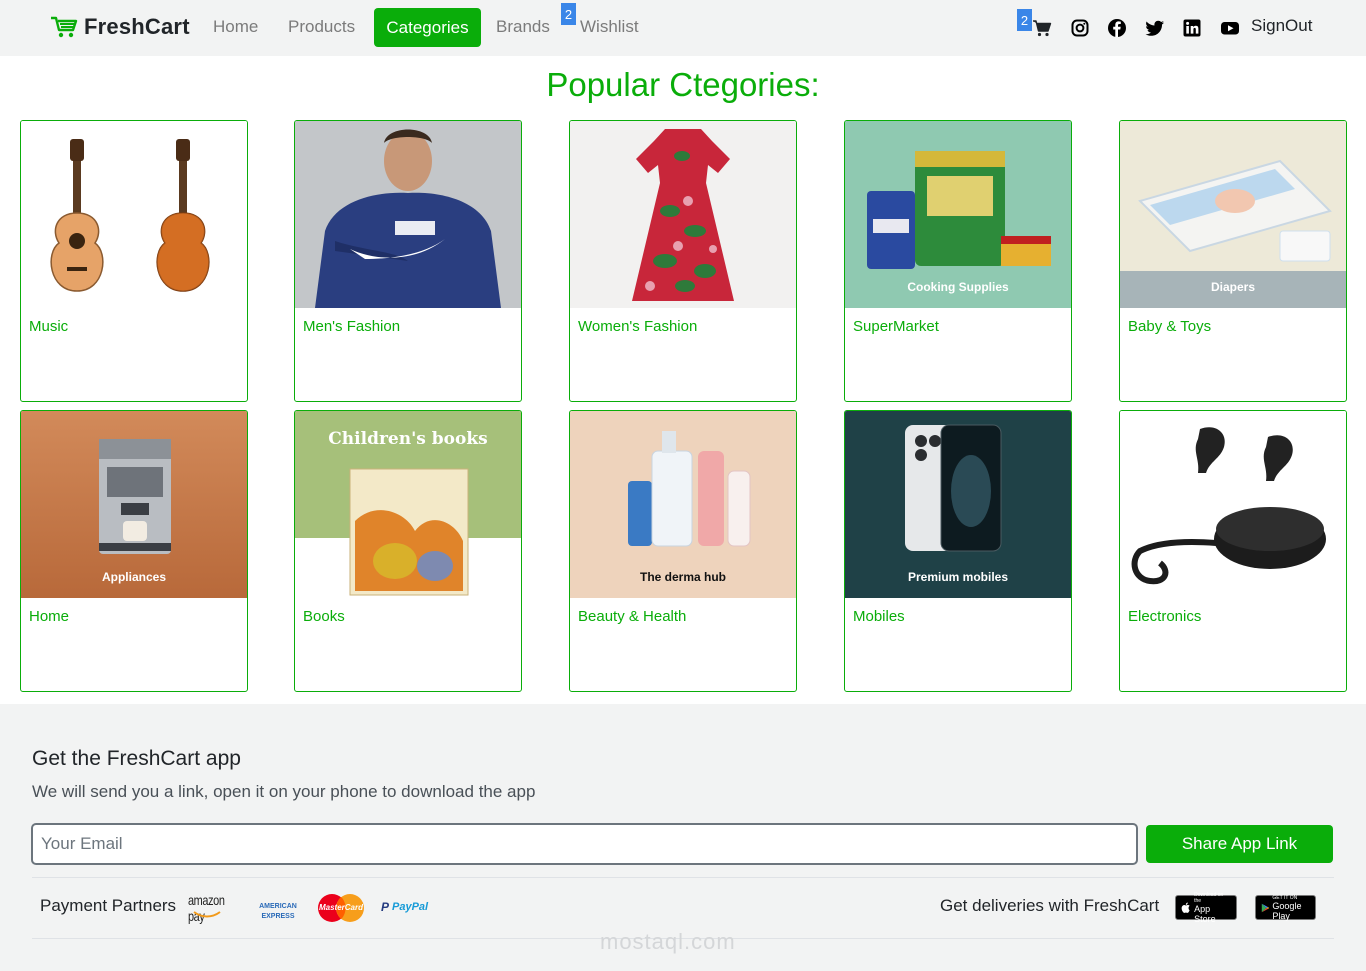  What do you see at coordinates (1170, 326) in the screenshot?
I see `category-label: Baby & Toys` at bounding box center [1170, 326].